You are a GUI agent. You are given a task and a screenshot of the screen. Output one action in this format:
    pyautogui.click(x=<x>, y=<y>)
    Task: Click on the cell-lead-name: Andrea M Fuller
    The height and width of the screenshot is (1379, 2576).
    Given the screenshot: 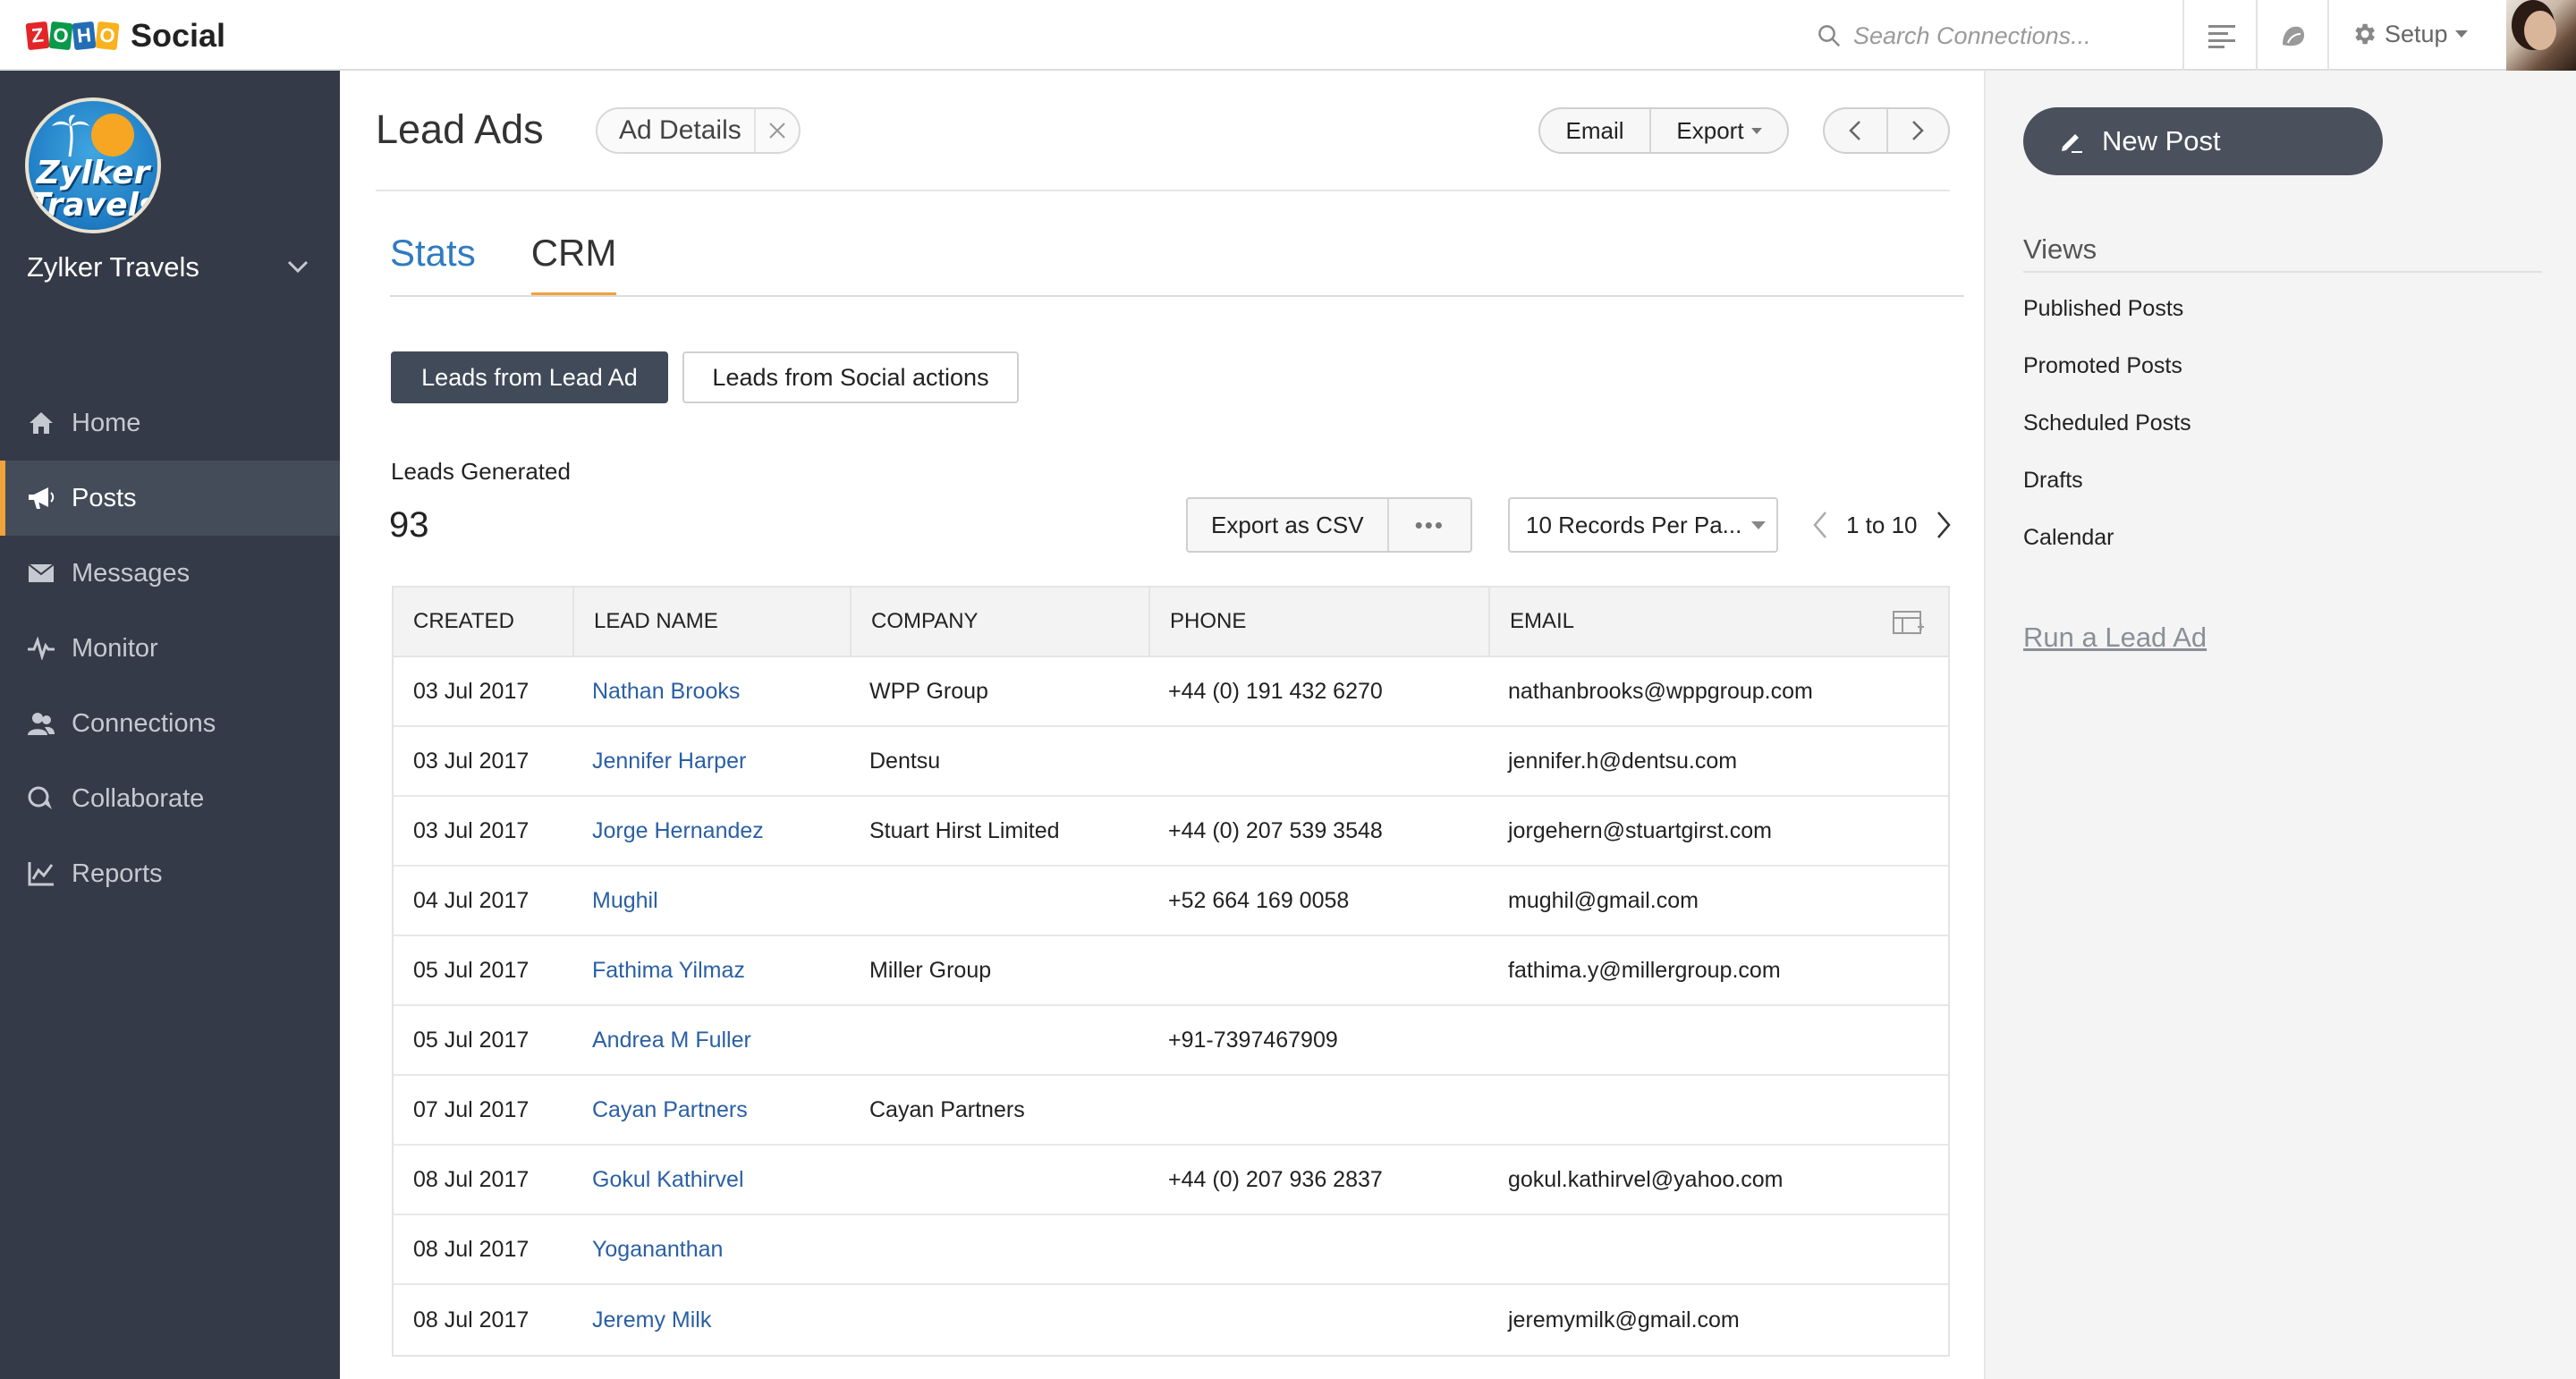 What is the action you would take?
    pyautogui.click(x=711, y=1040)
    